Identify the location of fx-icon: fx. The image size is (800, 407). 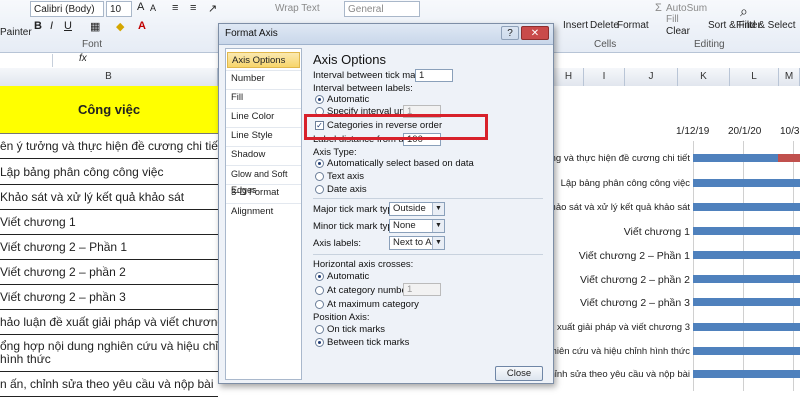
(83, 58).